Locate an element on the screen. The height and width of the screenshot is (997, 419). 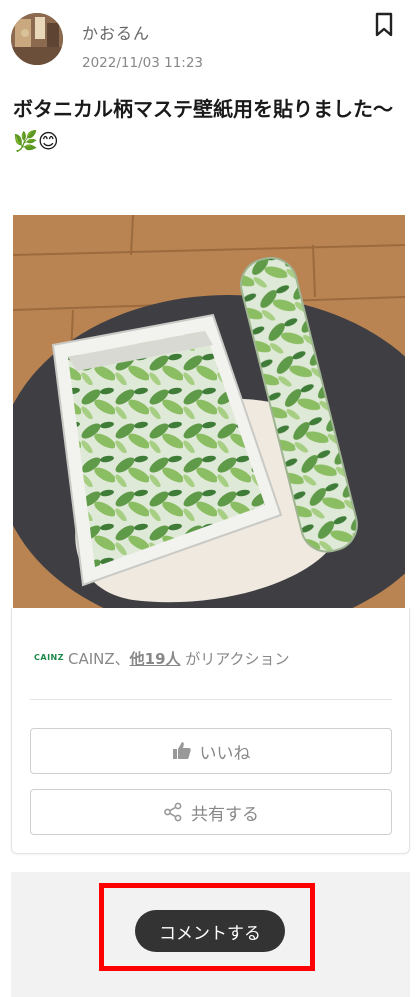
post-title: ボタニカル柄マステ壁紙用を貼りました〜🌿😊 is located at coordinates (203, 125).